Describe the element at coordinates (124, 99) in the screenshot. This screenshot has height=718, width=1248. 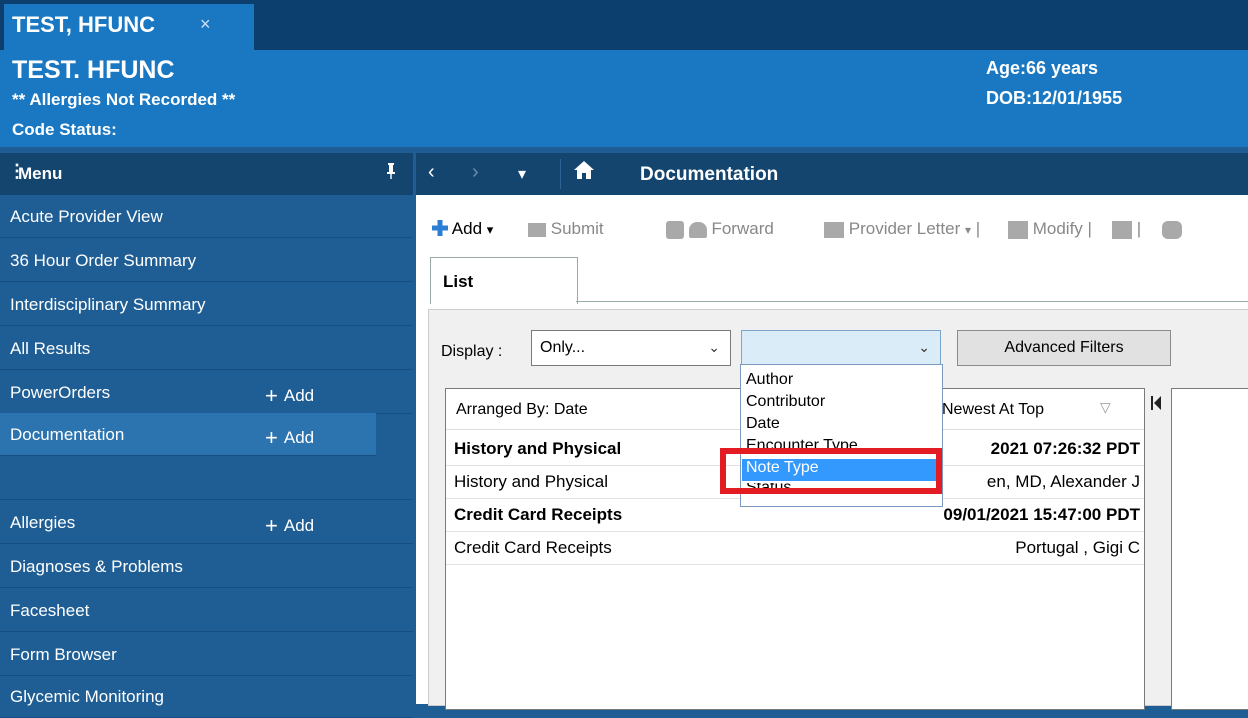
I see `allergies-status: ** Allergies Not Recorded **` at that location.